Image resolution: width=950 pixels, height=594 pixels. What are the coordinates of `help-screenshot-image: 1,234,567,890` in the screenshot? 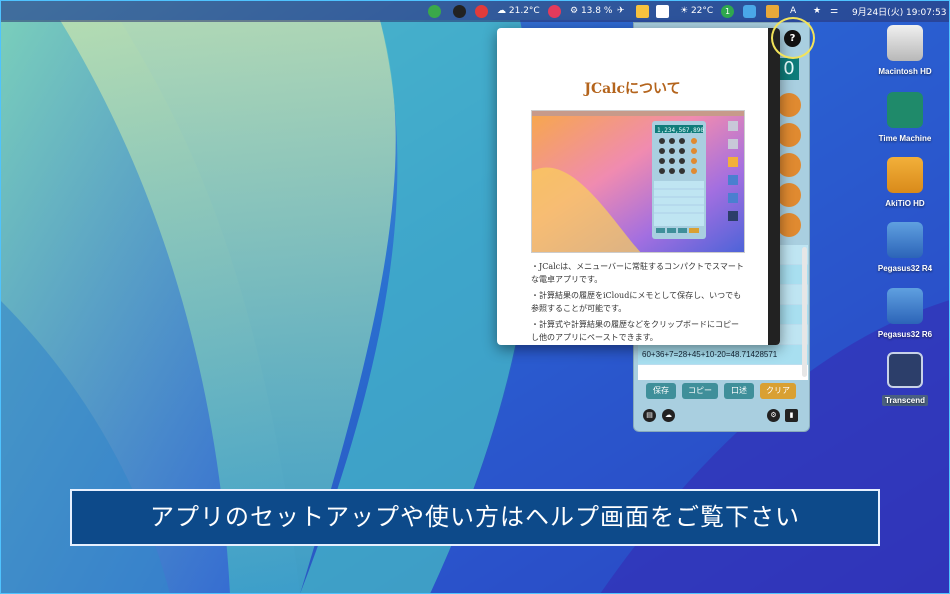 It's located at (638, 181).